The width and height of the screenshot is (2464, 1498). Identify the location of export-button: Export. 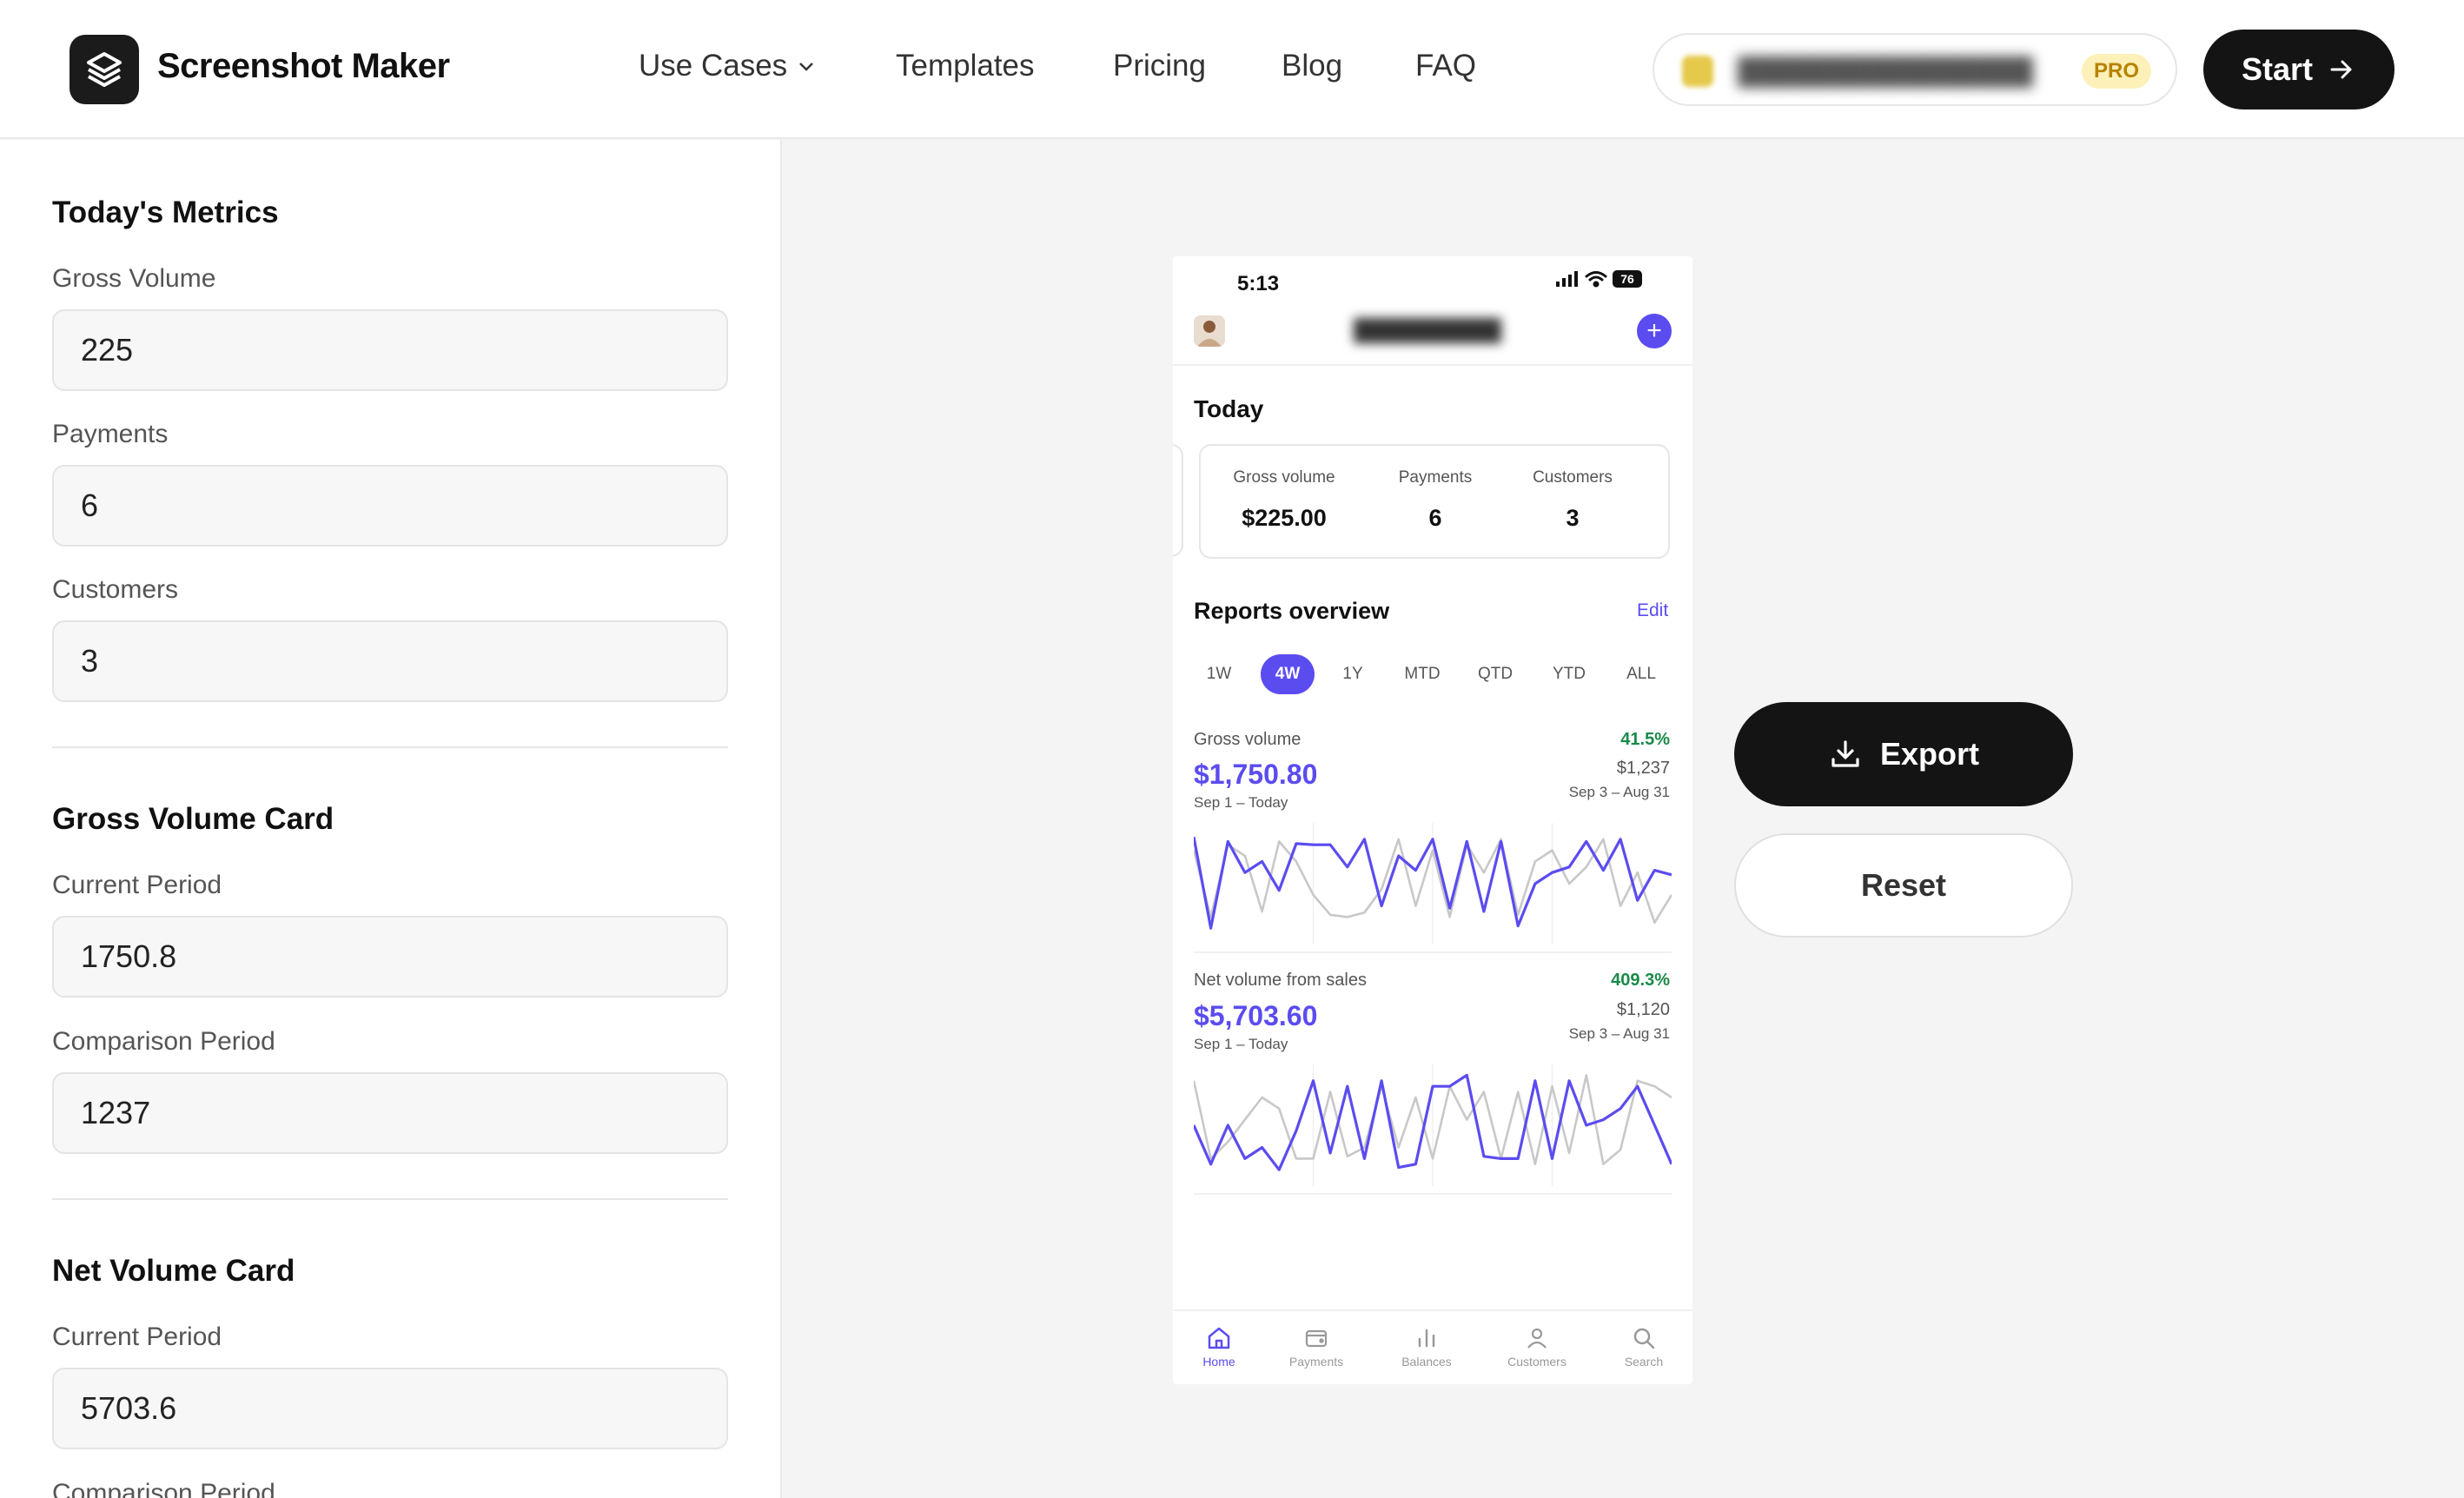
(1903, 754).